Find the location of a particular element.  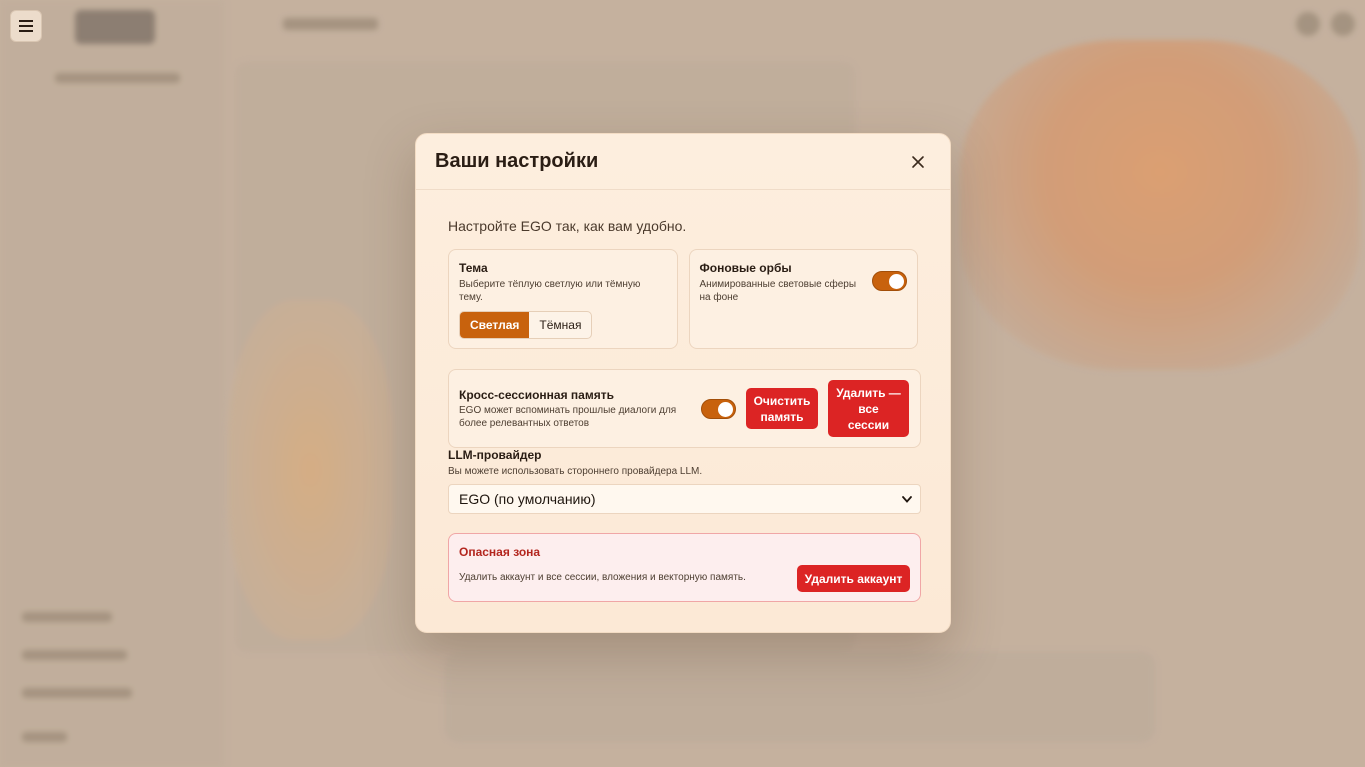

llm-title: LLM-провайдер is located at coordinates (495, 455).